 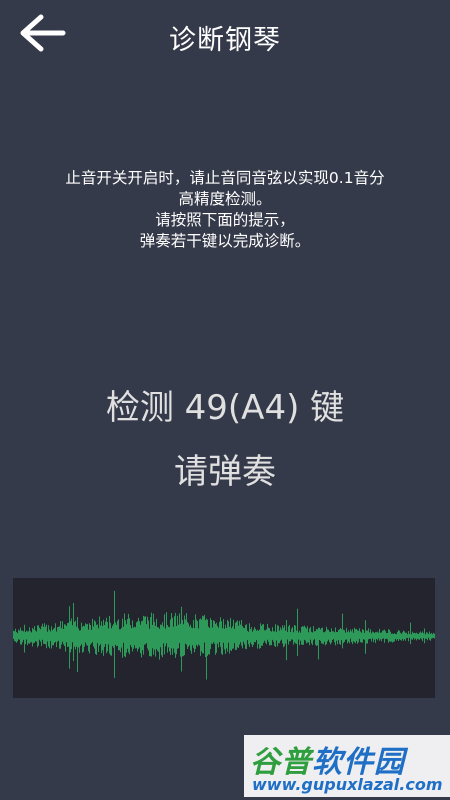 I want to click on watermark: 谷普软件园 www.gupuxlazal.com, so click(x=347, y=766).